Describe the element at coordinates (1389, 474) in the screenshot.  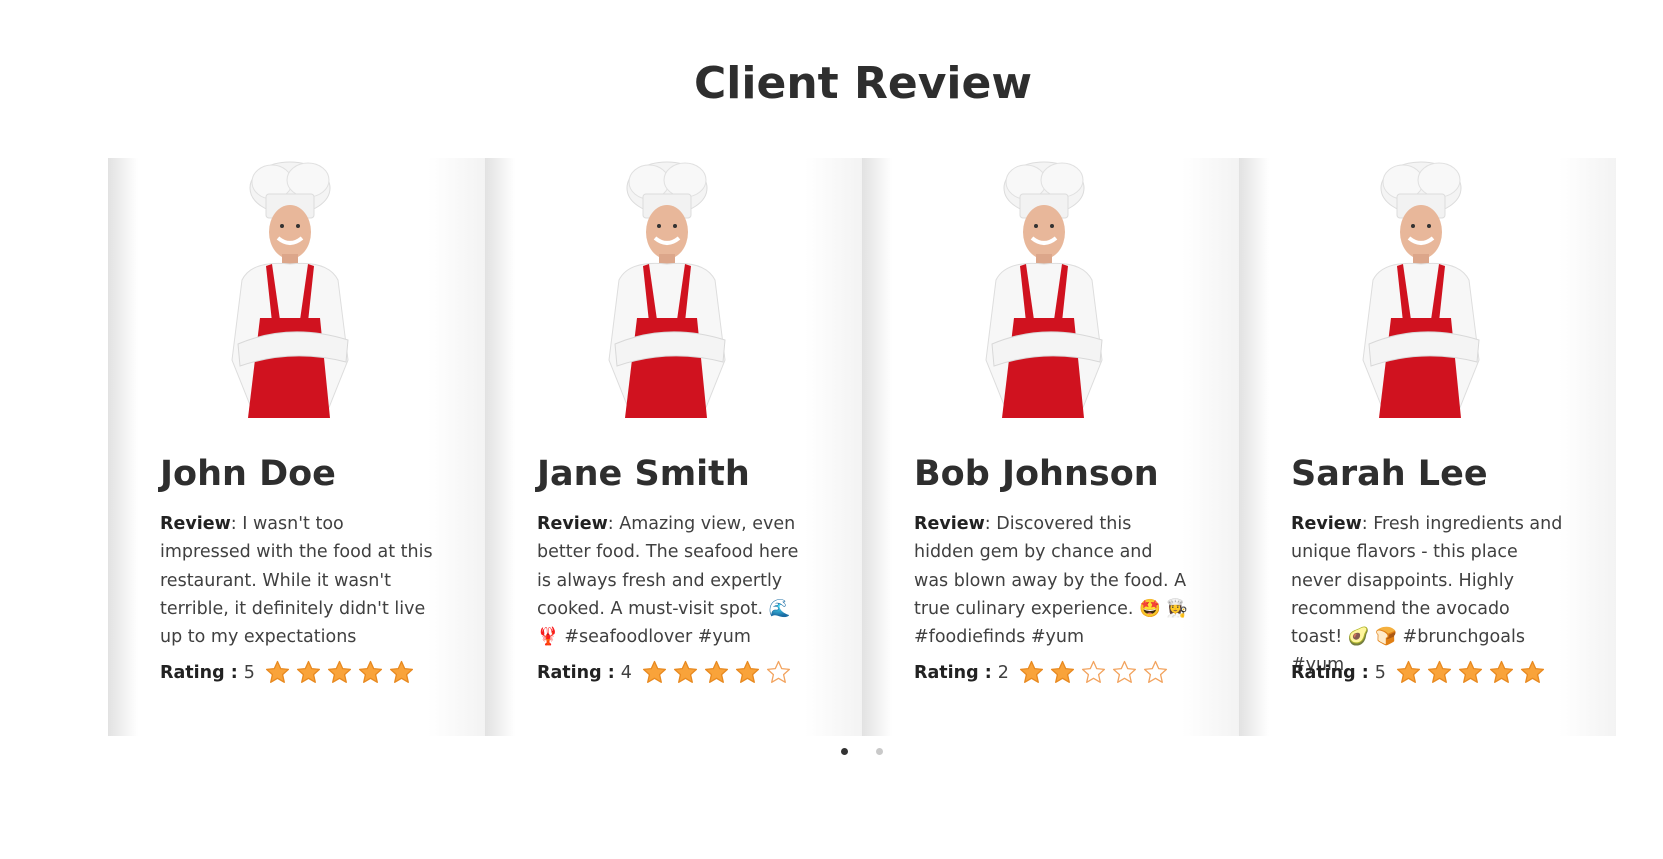
I see `reviewer-name: Sarah Lee` at that location.